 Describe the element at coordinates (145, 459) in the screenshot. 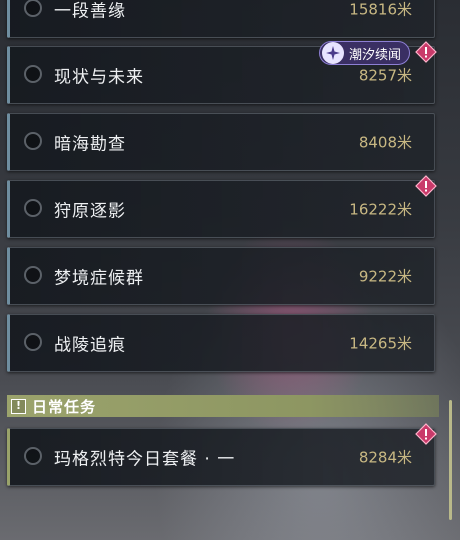

I see `quest-name: 玛格烈特今日套餐 · 一` at that location.